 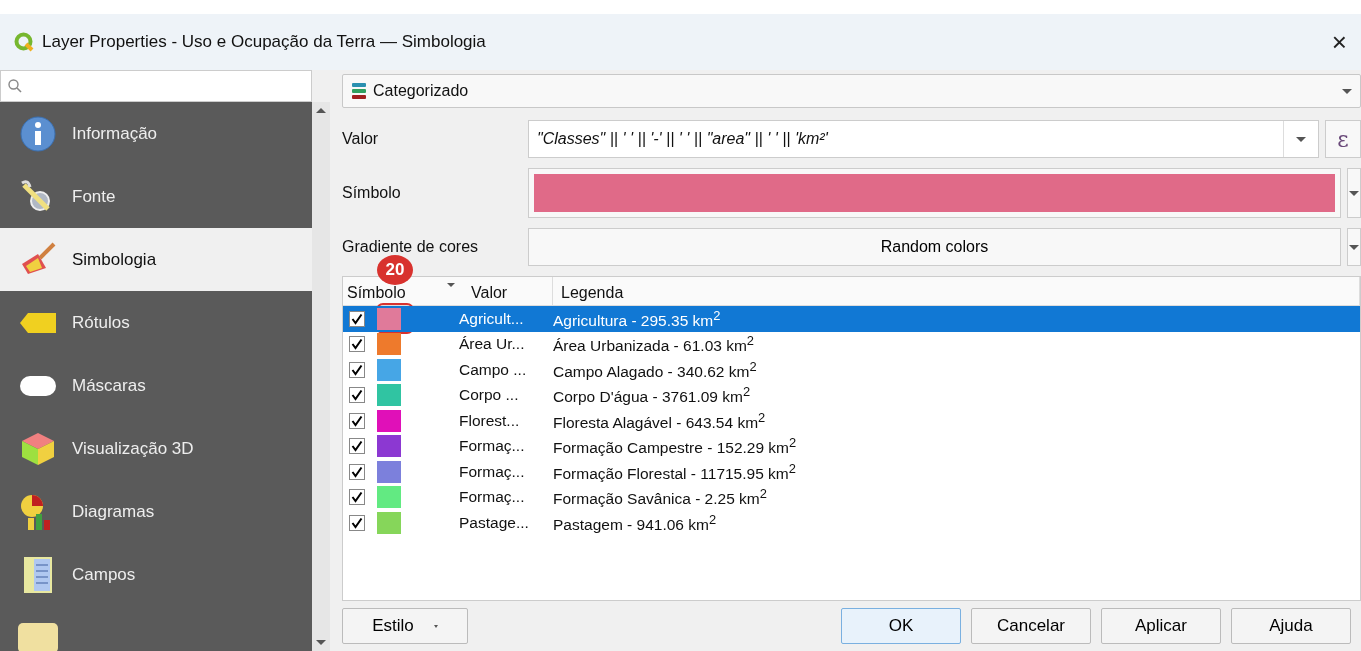 I want to click on symbol-button, so click(x=934, y=193).